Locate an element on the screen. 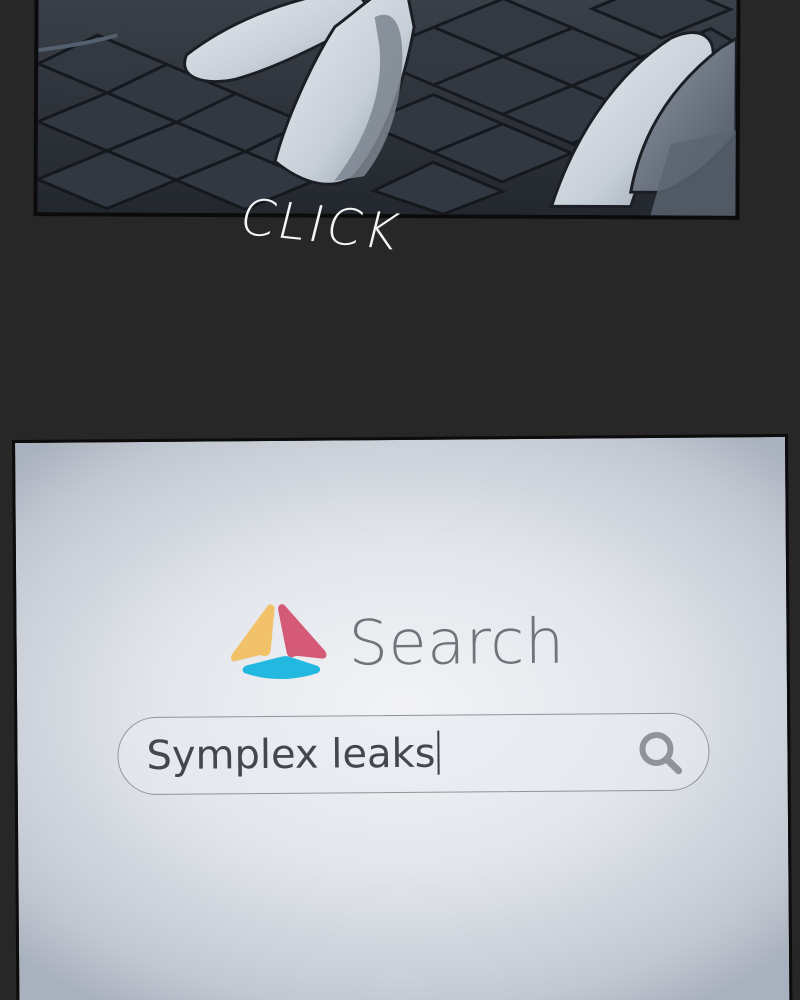  search-query-text: Symplex leaks is located at coordinates (291, 754).